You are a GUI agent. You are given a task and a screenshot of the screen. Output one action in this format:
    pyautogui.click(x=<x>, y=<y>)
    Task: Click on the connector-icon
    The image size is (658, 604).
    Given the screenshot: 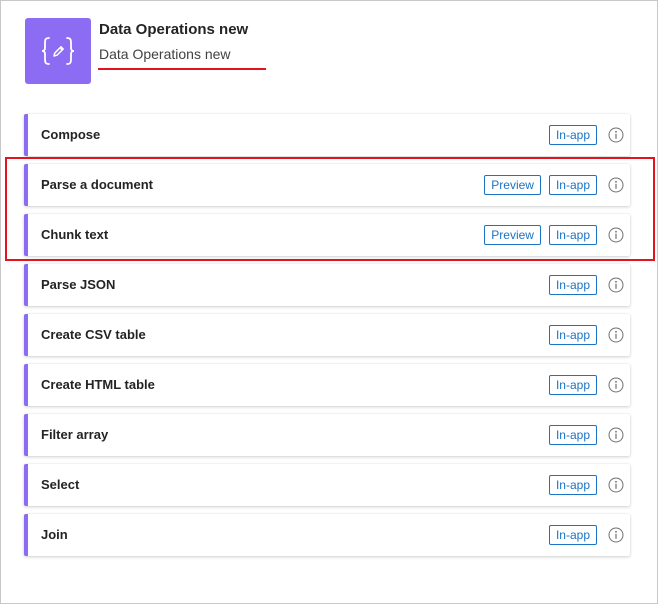 What is the action you would take?
    pyautogui.click(x=58, y=51)
    